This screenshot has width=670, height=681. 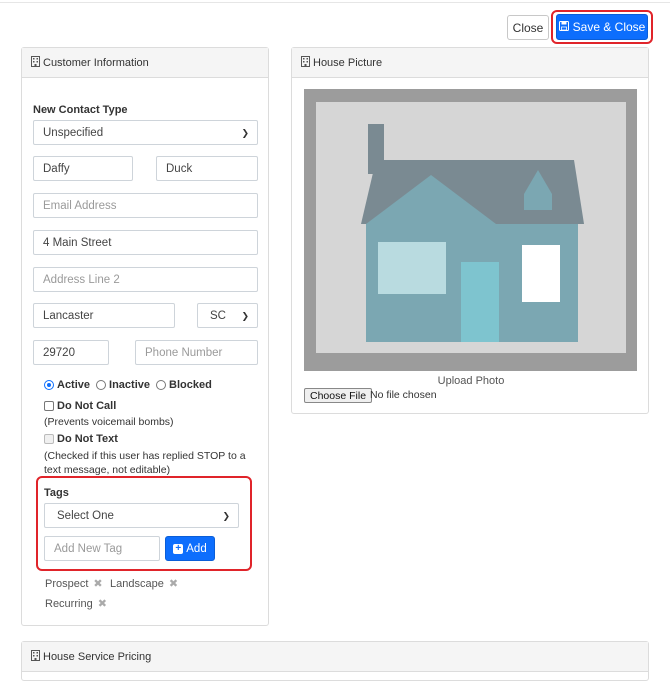 What do you see at coordinates (541, 273) in the screenshot?
I see `house-window-right` at bounding box center [541, 273].